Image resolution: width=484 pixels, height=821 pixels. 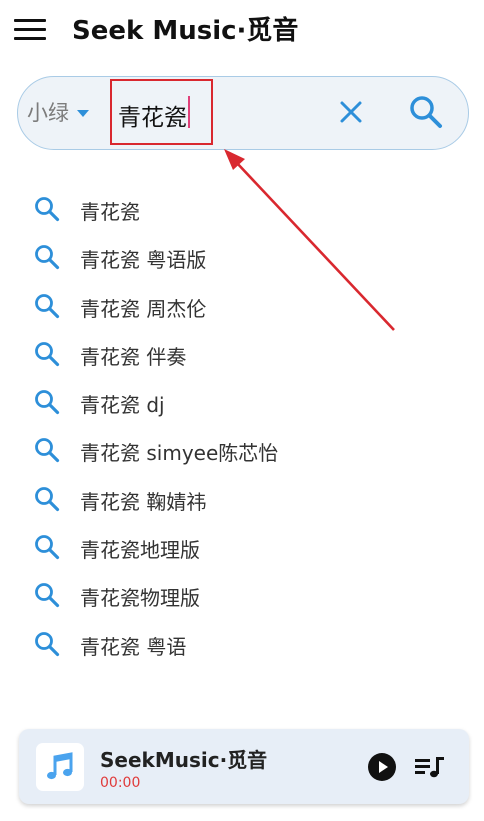 I want to click on source-dropdown-label: 小绿, so click(x=48, y=113).